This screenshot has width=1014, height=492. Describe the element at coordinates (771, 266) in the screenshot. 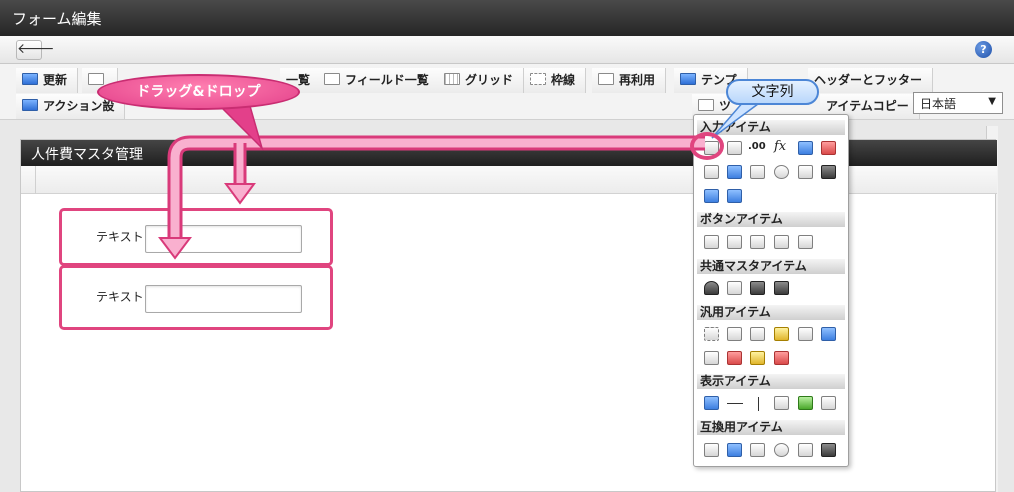

I see `palette-section-common-master: 共通マスタアイテム` at that location.